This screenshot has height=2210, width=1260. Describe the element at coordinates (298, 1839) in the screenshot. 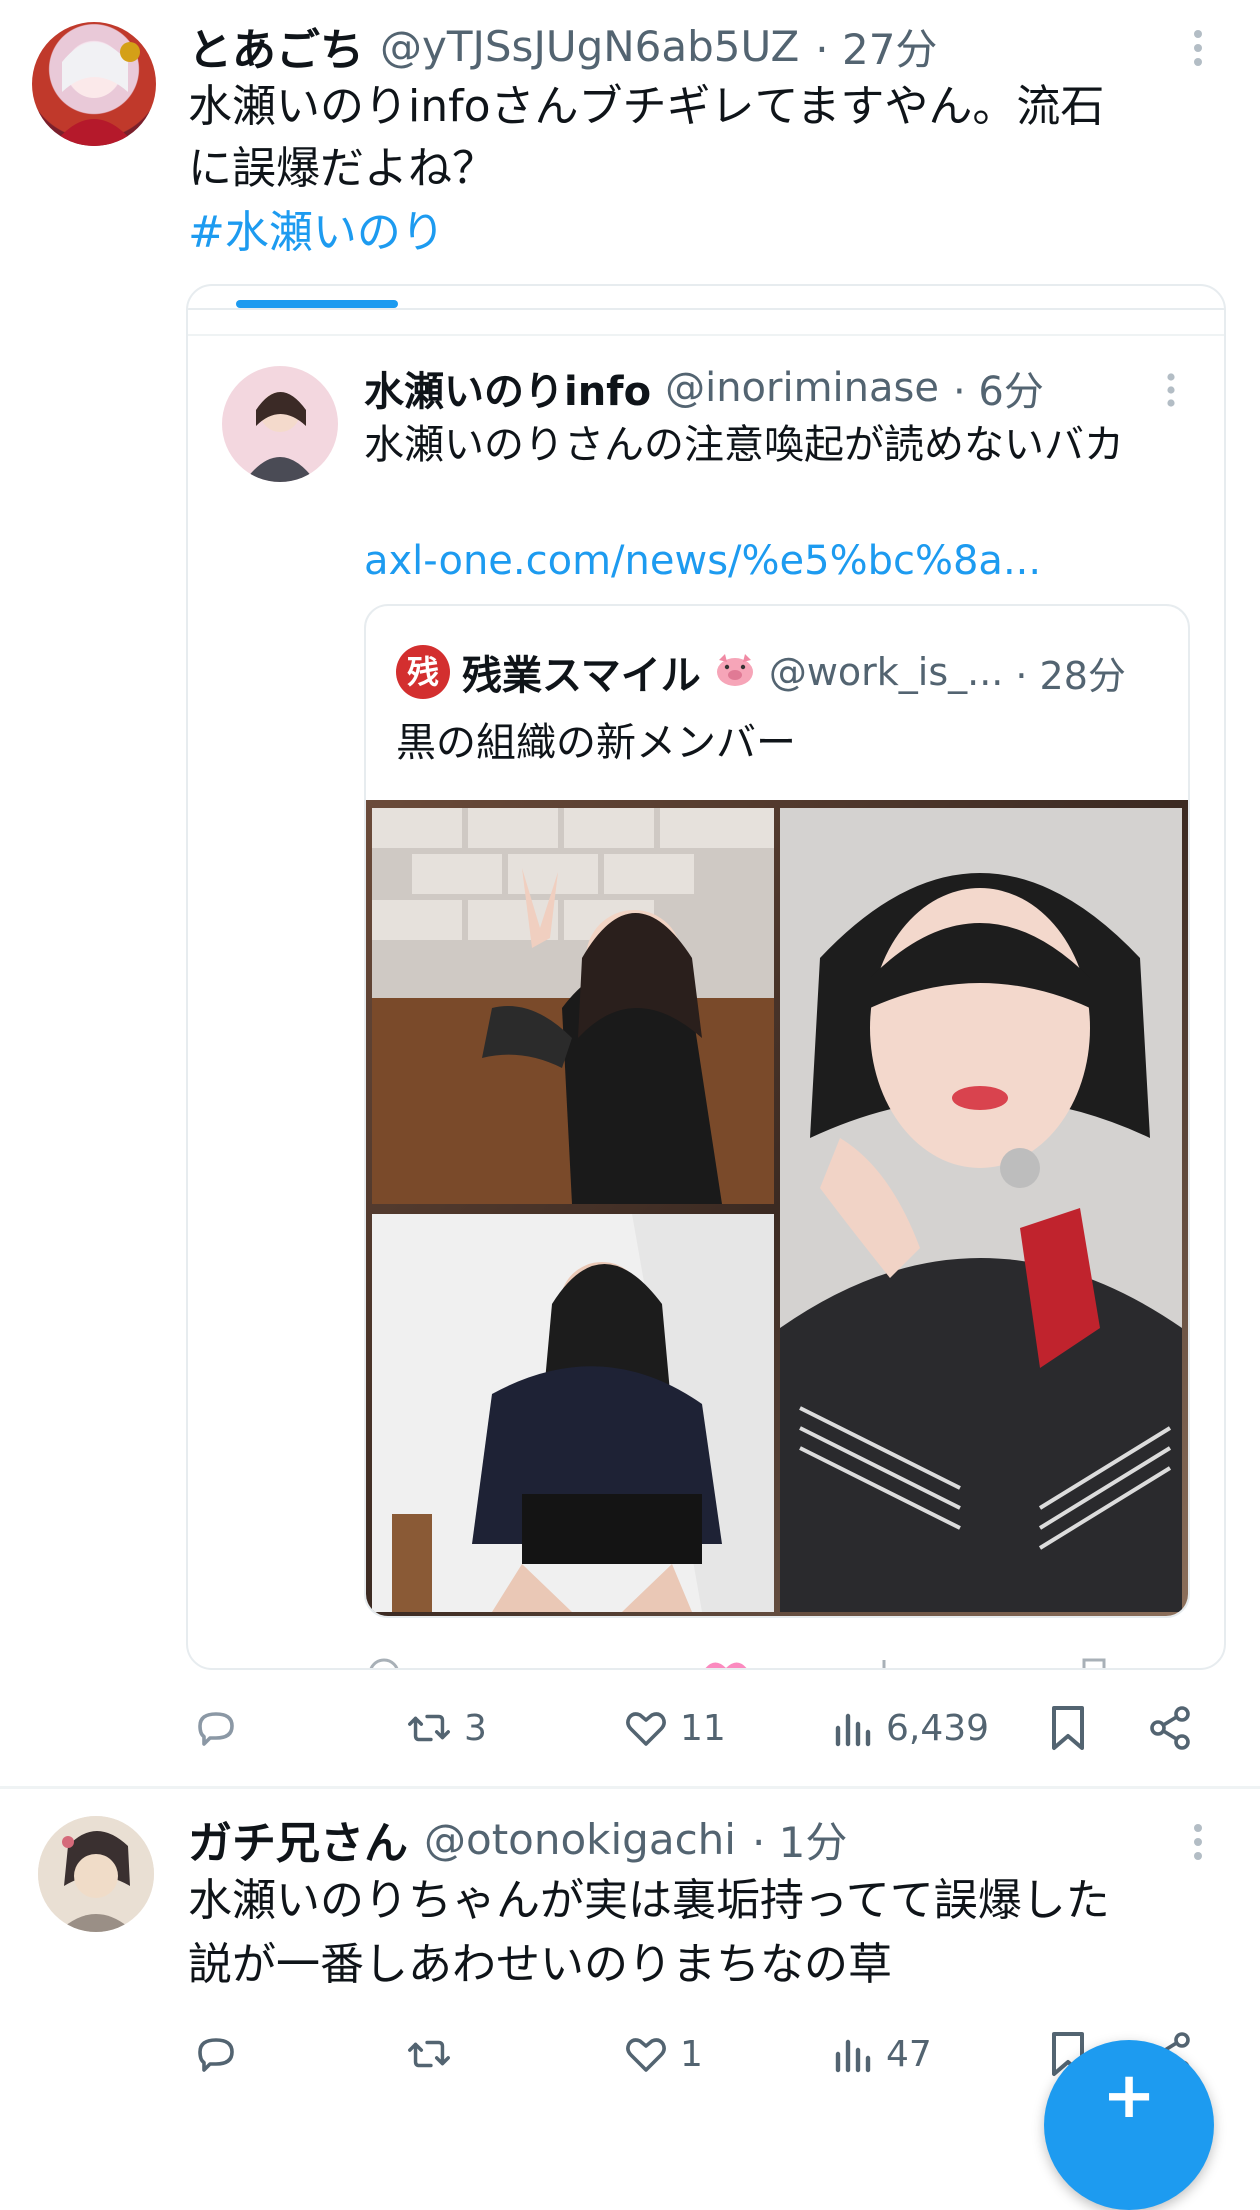

I see `display-name: ガチ兄さん` at that location.